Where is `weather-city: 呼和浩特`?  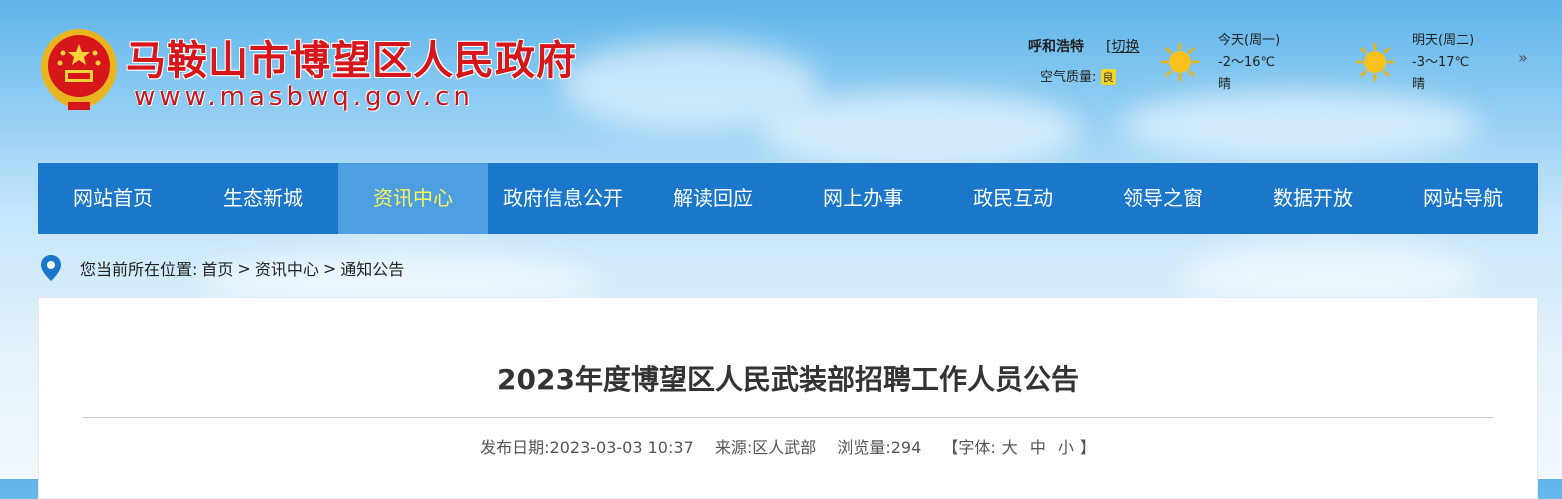
weather-city: 呼和浩特 is located at coordinates (1056, 47).